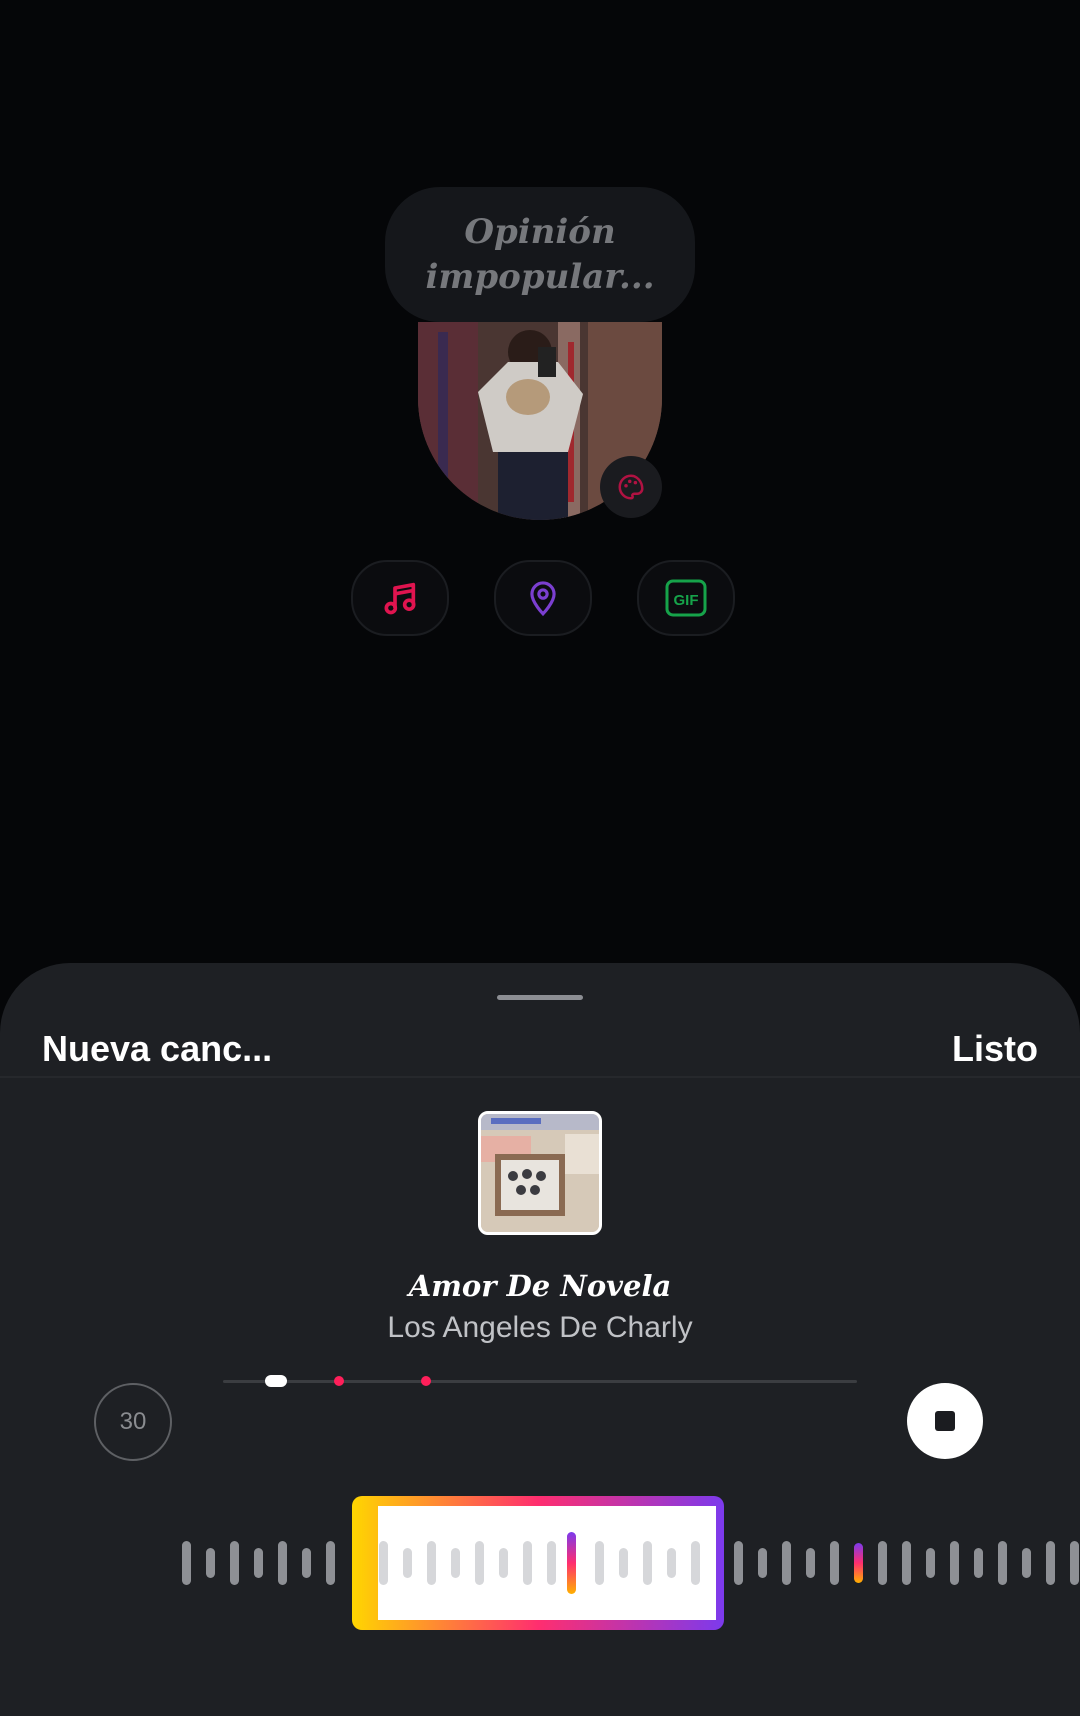 Image resolution: width=1080 pixels, height=1716 pixels. I want to click on location-pin-icon, so click(543, 599).